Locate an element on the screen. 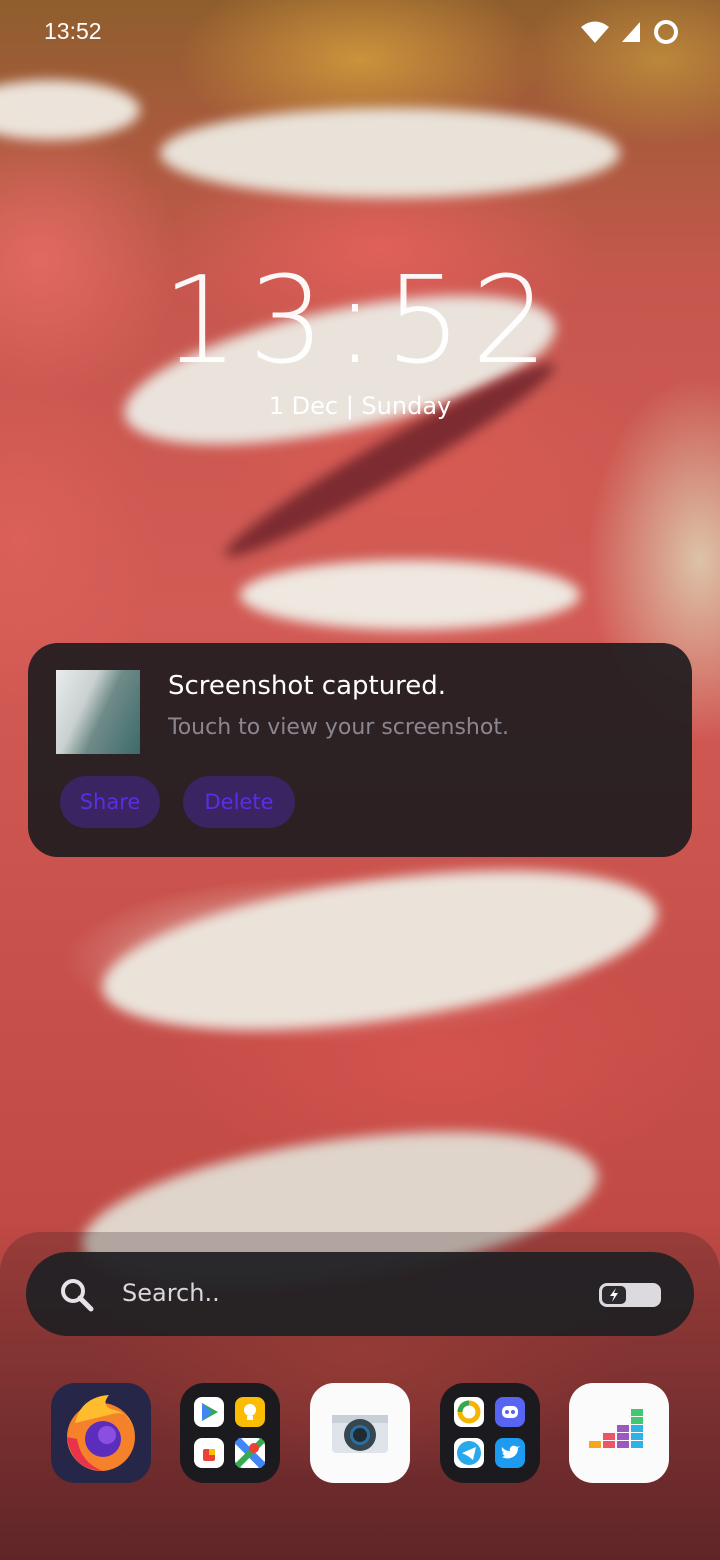 Image resolution: width=720 pixels, height=1560 pixels. cell-signal-icon is located at coordinates (631, 32).